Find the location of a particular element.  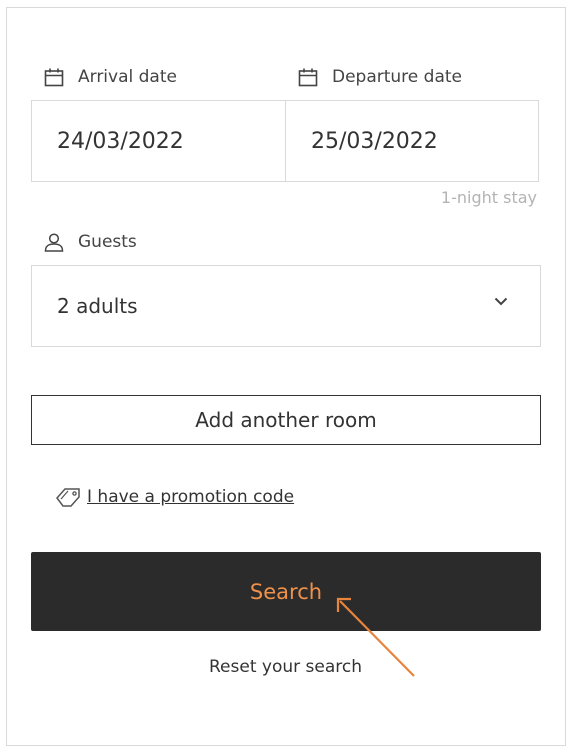

search-button: Search is located at coordinates (286, 591).